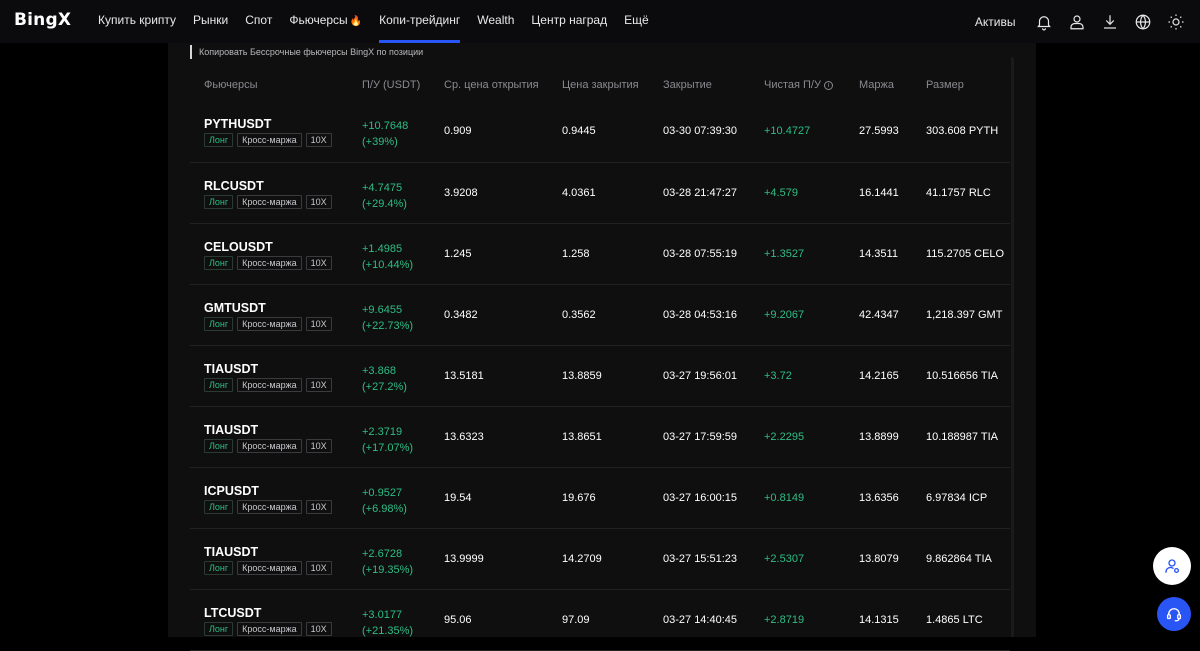  What do you see at coordinates (384, 204) in the screenshot?
I see `cell-pnl-percent: (+29.4%)` at bounding box center [384, 204].